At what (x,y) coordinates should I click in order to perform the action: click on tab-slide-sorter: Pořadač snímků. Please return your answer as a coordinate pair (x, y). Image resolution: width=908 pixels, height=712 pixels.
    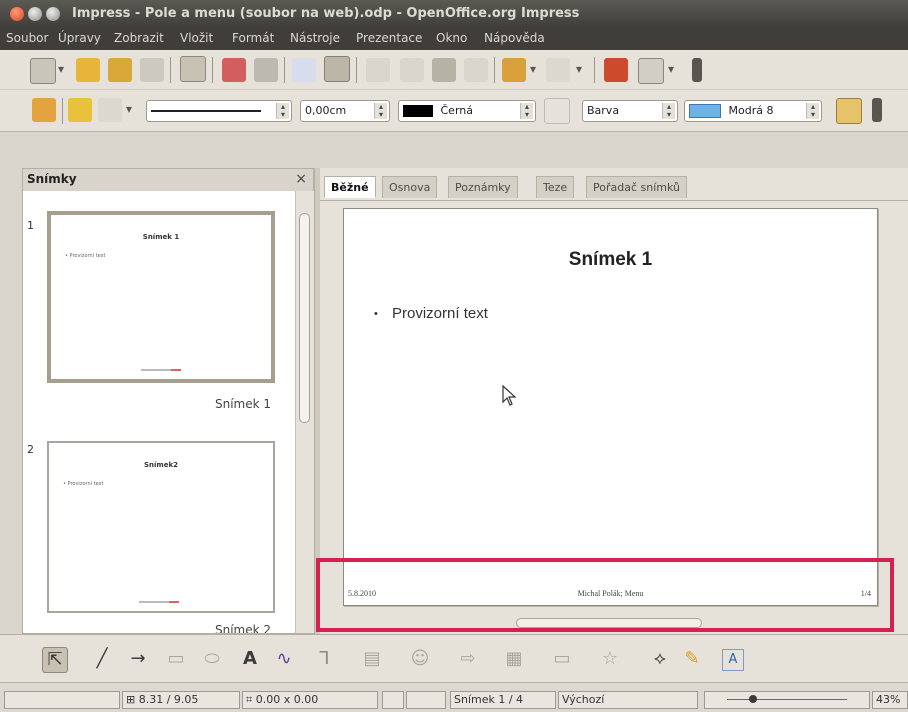
    Looking at the image, I should click on (636, 187).